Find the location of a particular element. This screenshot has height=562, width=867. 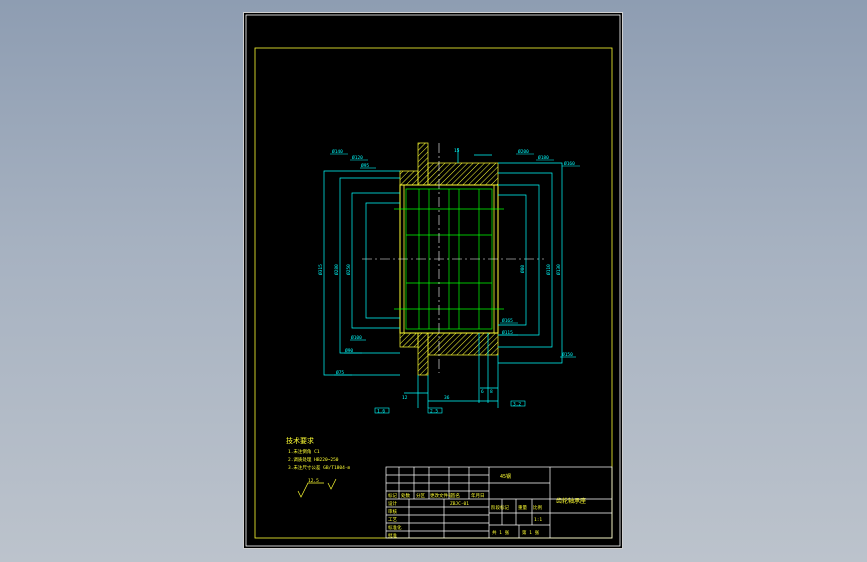

hatch-top-left is located at coordinates (409, 178).